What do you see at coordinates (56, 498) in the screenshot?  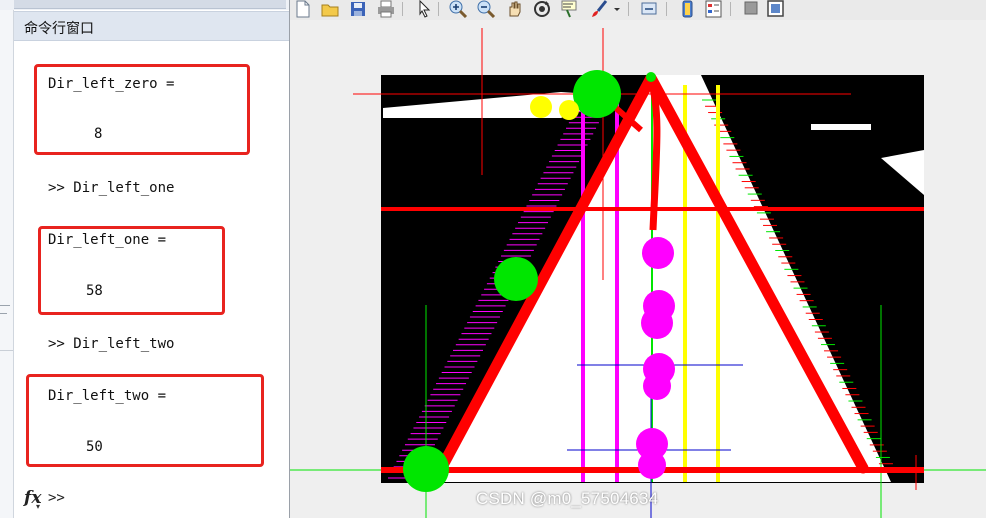 I see `command-prompt: >>` at bounding box center [56, 498].